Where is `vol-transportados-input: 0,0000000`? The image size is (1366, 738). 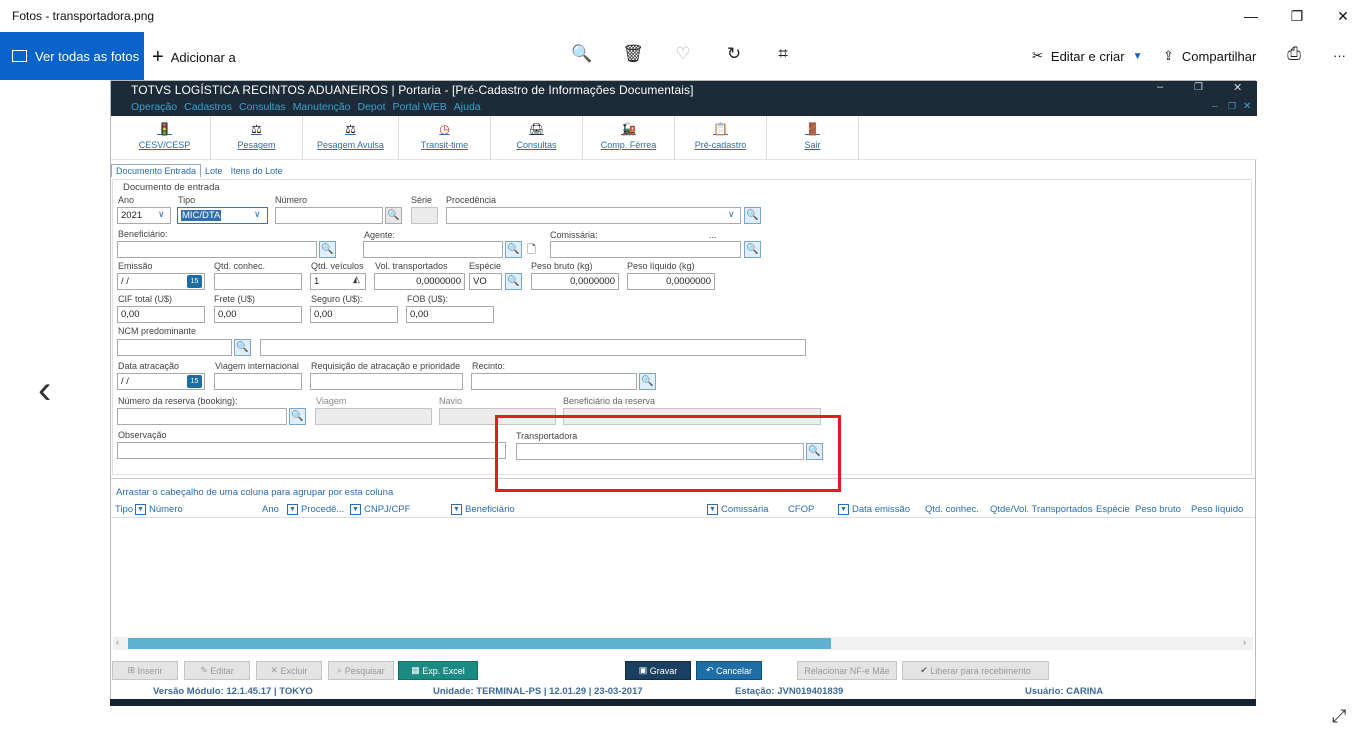
vol-transportados-input: 0,0000000 is located at coordinates (419, 281).